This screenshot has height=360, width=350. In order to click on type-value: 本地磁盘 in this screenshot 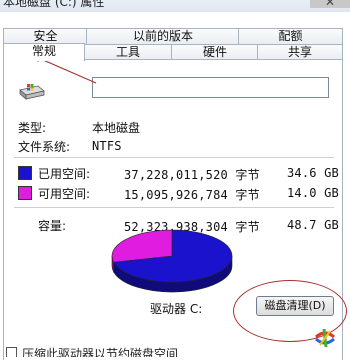, I will do `click(116, 128)`.